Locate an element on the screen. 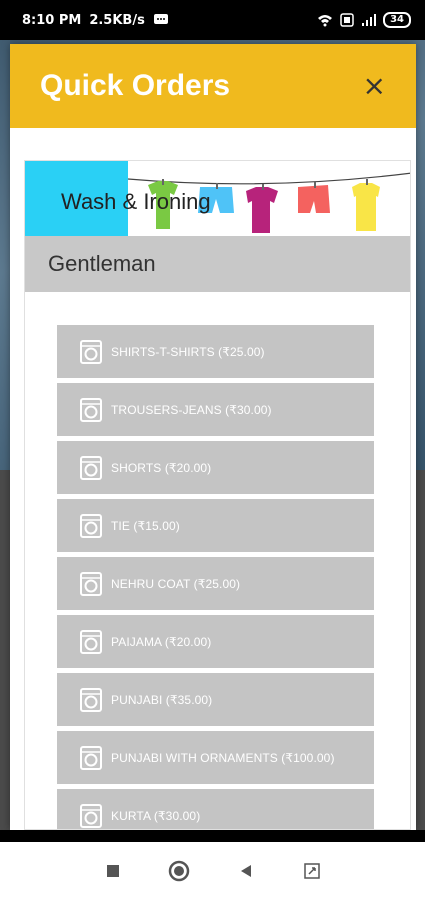 Image resolution: width=425 pixels, height=900 pixels. service-banner: Wash & Ironing is located at coordinates (217, 198).